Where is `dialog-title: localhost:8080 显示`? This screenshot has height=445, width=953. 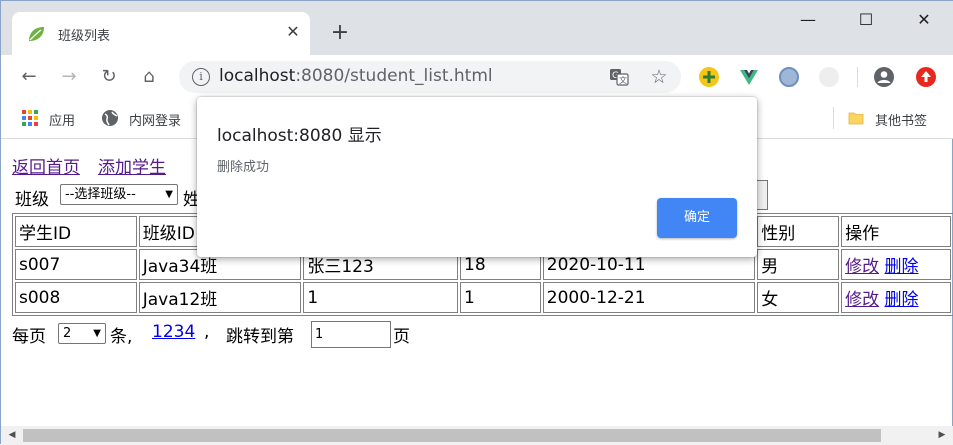 dialog-title: localhost:8080 显示 is located at coordinates (299, 136).